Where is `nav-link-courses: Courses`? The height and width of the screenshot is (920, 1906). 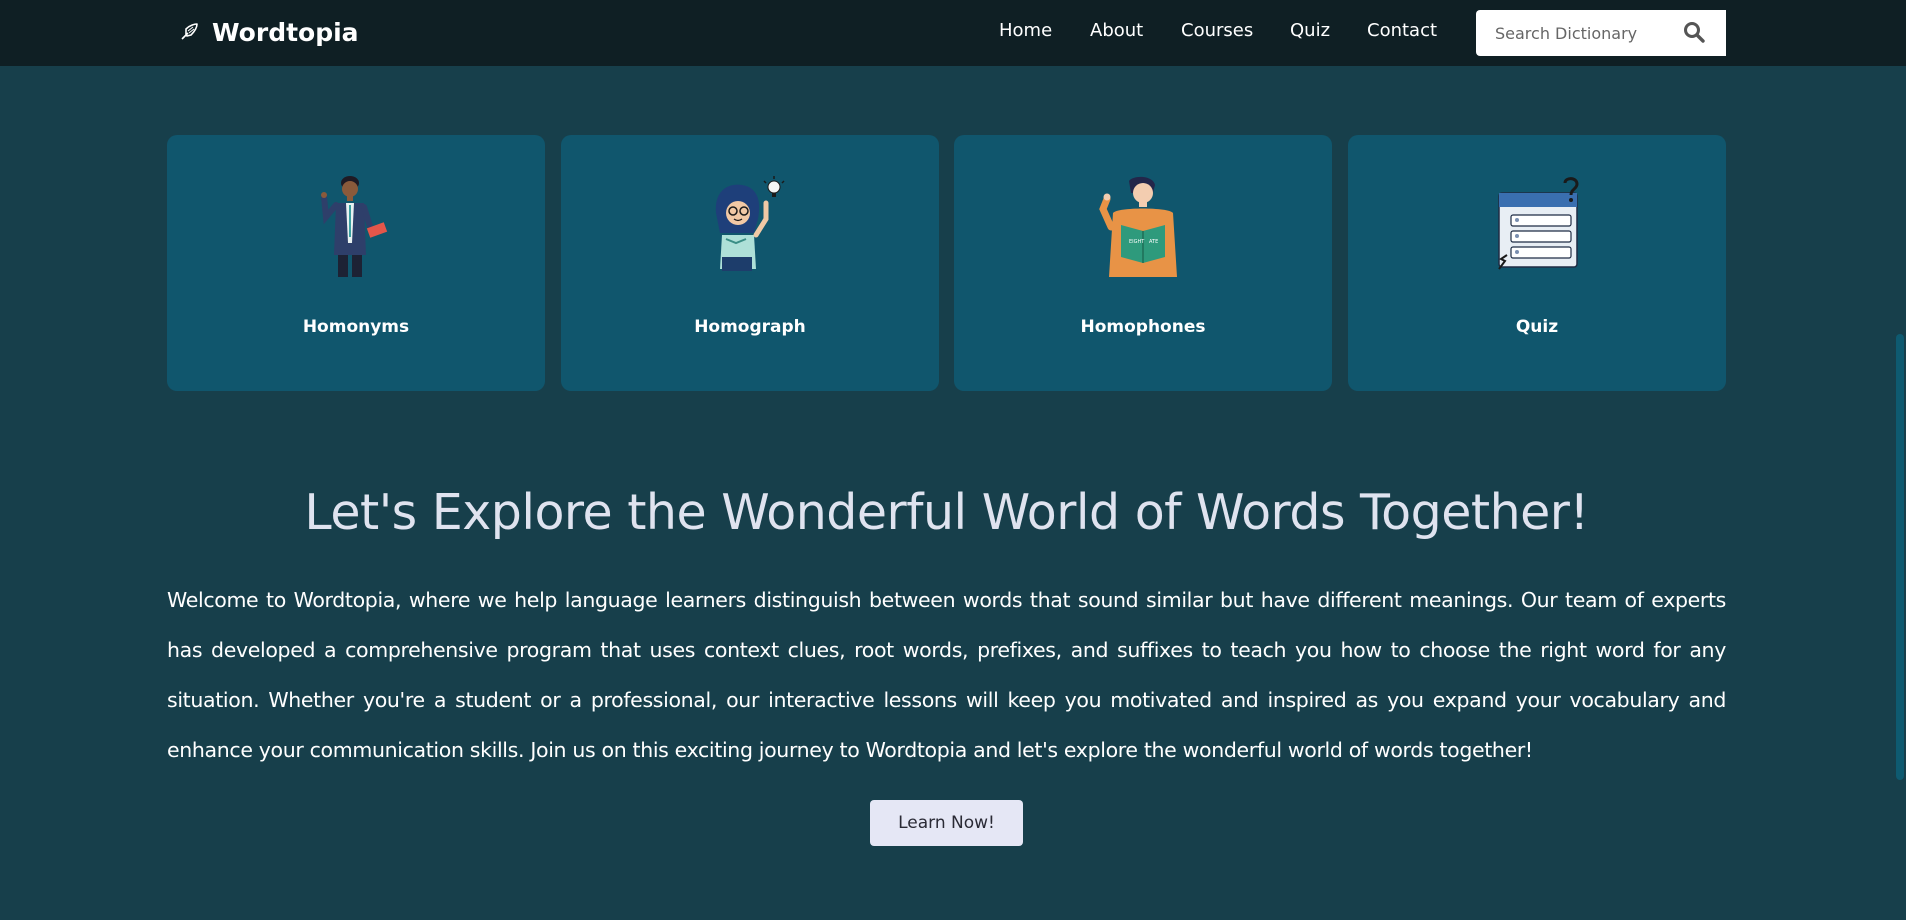
nav-link-courses: Courses is located at coordinates (1217, 30).